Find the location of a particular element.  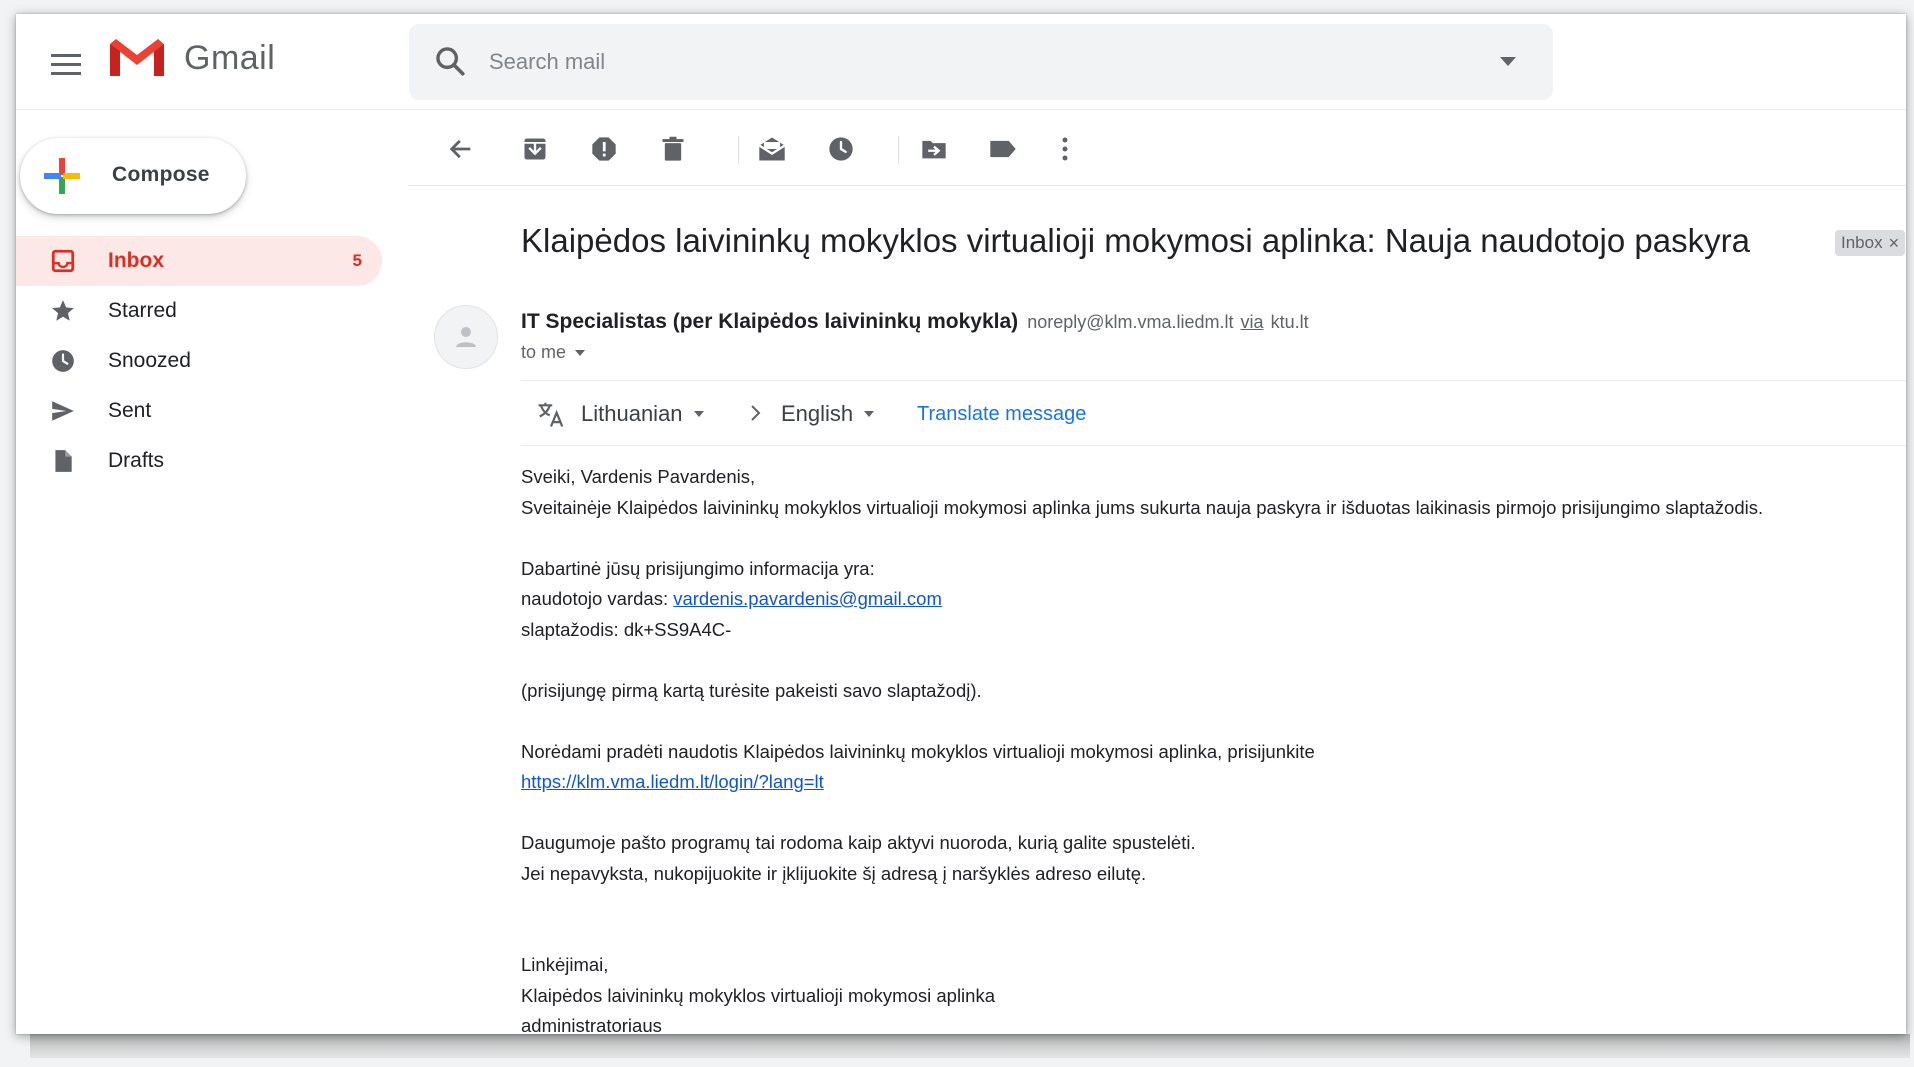

sidebar-item-drafts: Drafts is located at coordinates (211, 461).